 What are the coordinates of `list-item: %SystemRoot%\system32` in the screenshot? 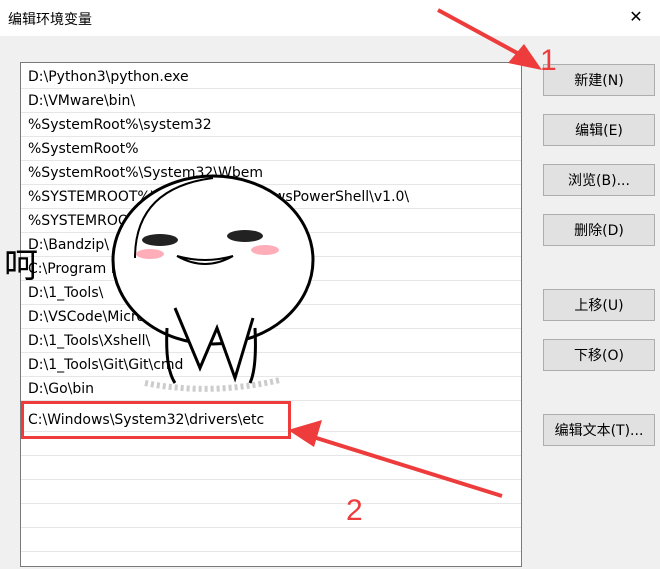 It's located at (271, 125).